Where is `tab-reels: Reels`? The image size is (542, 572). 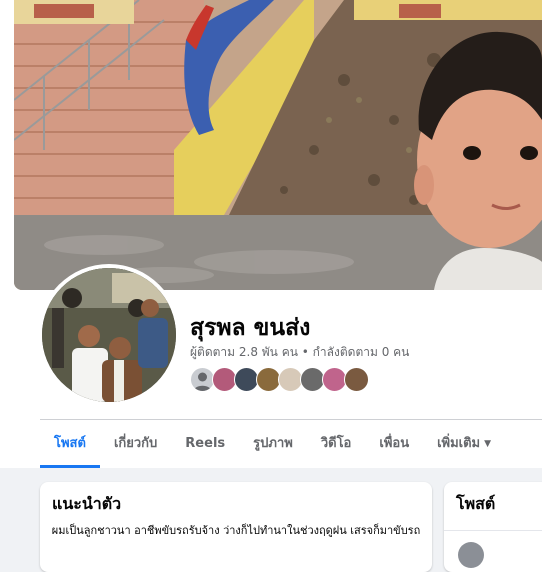
tab-reels: Reels is located at coordinates (205, 444).